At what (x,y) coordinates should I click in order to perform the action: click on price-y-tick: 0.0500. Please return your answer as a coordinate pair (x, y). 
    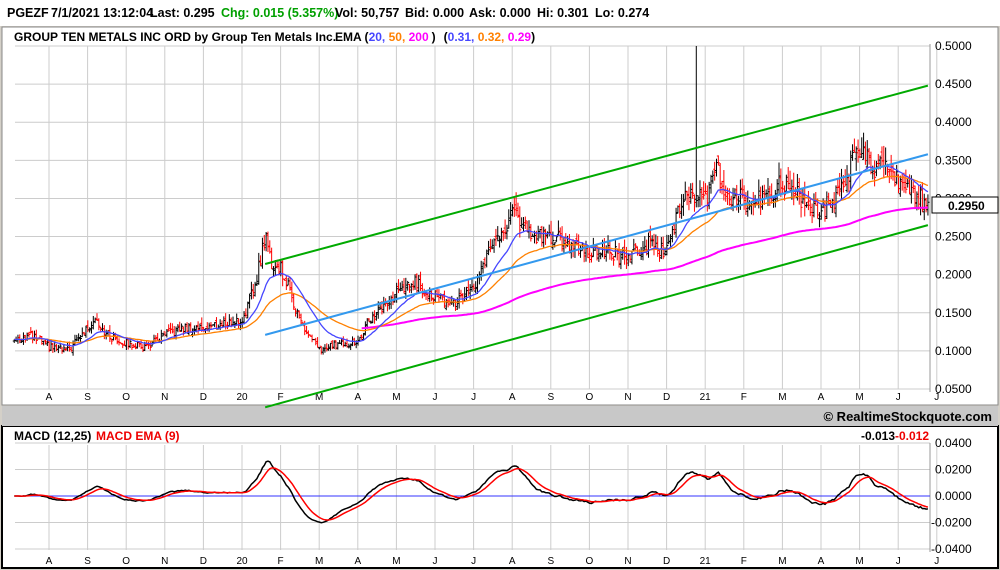
    Looking at the image, I should click on (953, 389).